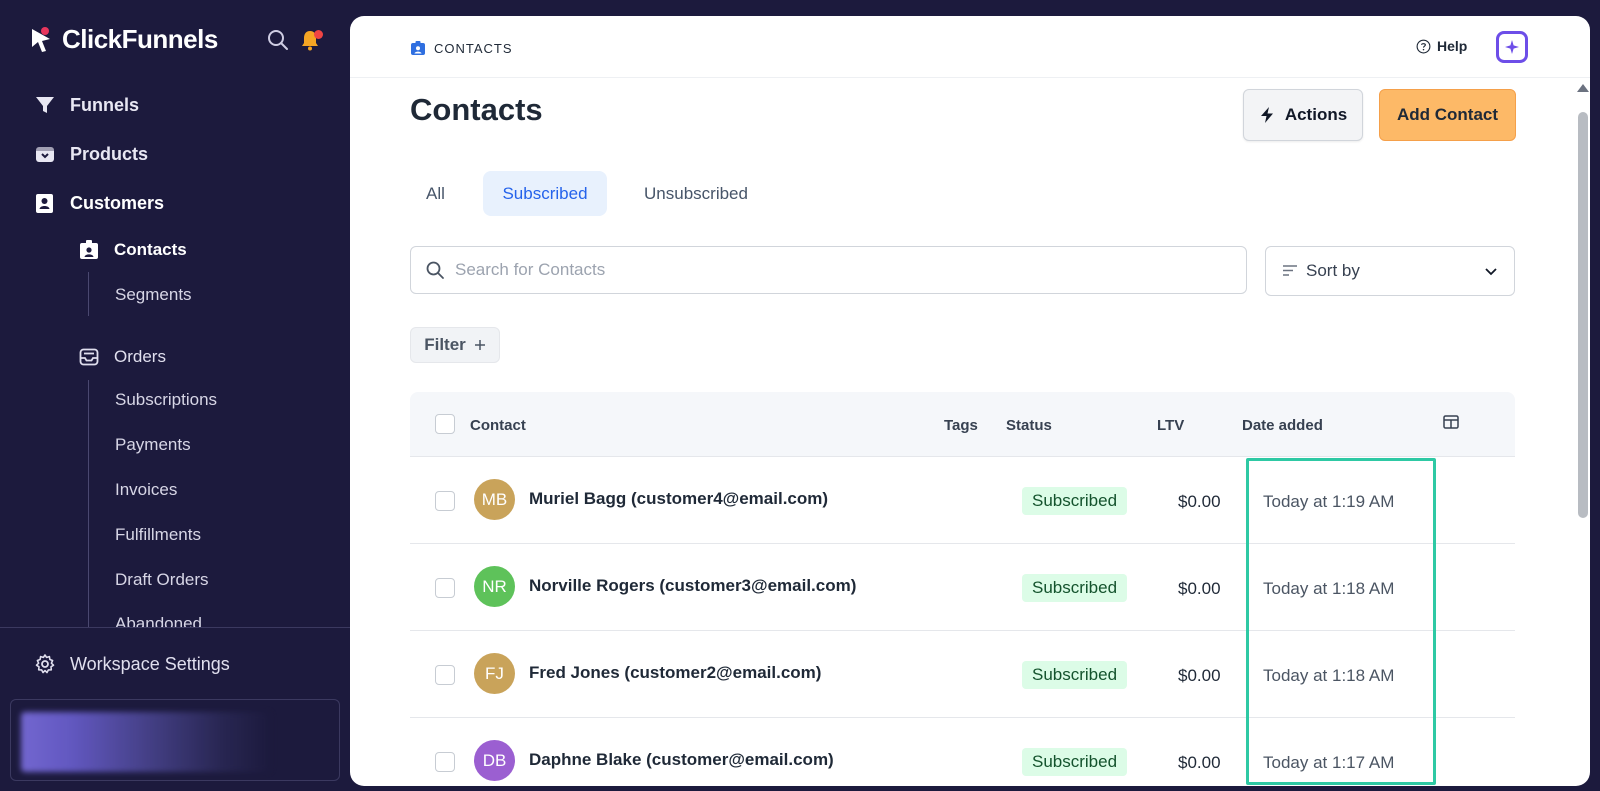 The width and height of the screenshot is (1600, 791). What do you see at coordinates (162, 580) in the screenshot?
I see `sidebar-item-draft-orders: Draft Orders` at bounding box center [162, 580].